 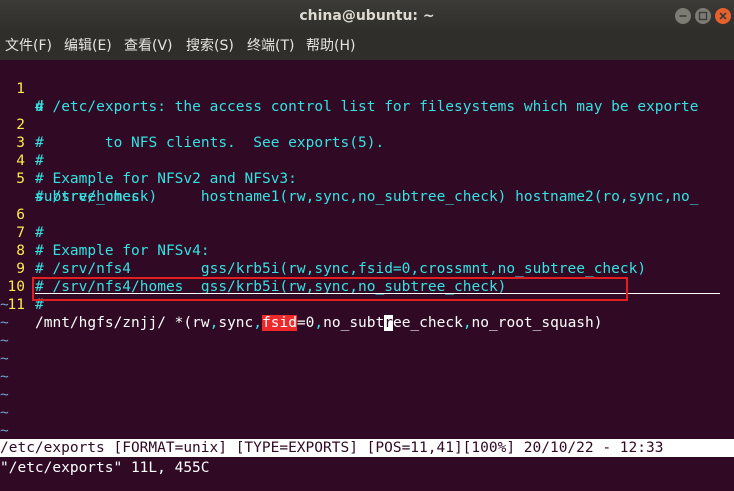 What do you see at coordinates (270, 46) in the screenshot?
I see `menu-terminal: 终端(T)` at bounding box center [270, 46].